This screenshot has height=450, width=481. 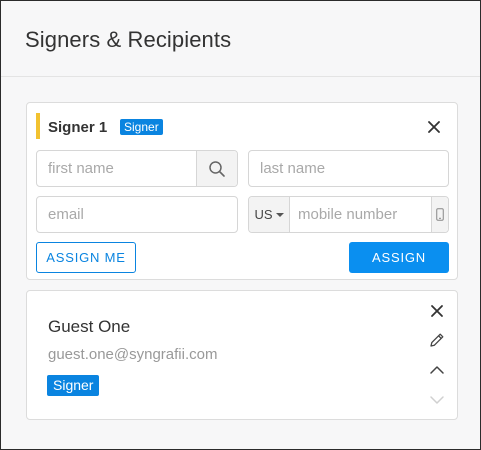 I want to click on move-up-button, so click(x=437, y=370).